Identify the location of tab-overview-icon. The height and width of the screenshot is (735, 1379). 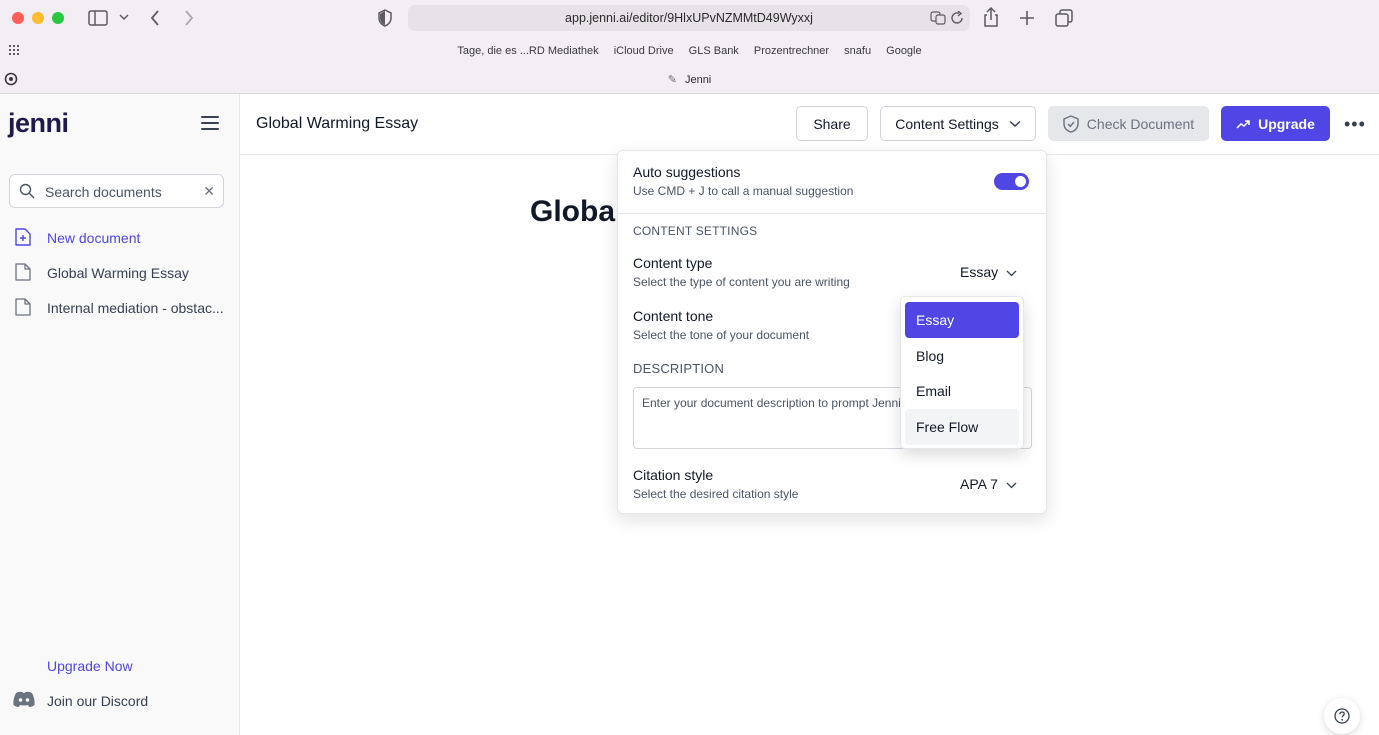
(1064, 18).